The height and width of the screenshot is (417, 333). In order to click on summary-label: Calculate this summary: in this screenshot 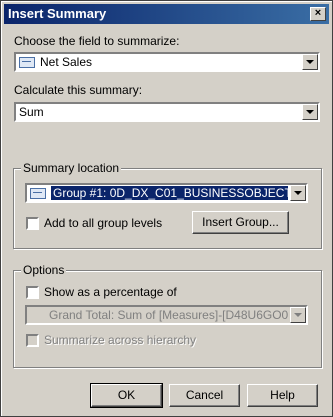, I will do `click(78, 90)`.